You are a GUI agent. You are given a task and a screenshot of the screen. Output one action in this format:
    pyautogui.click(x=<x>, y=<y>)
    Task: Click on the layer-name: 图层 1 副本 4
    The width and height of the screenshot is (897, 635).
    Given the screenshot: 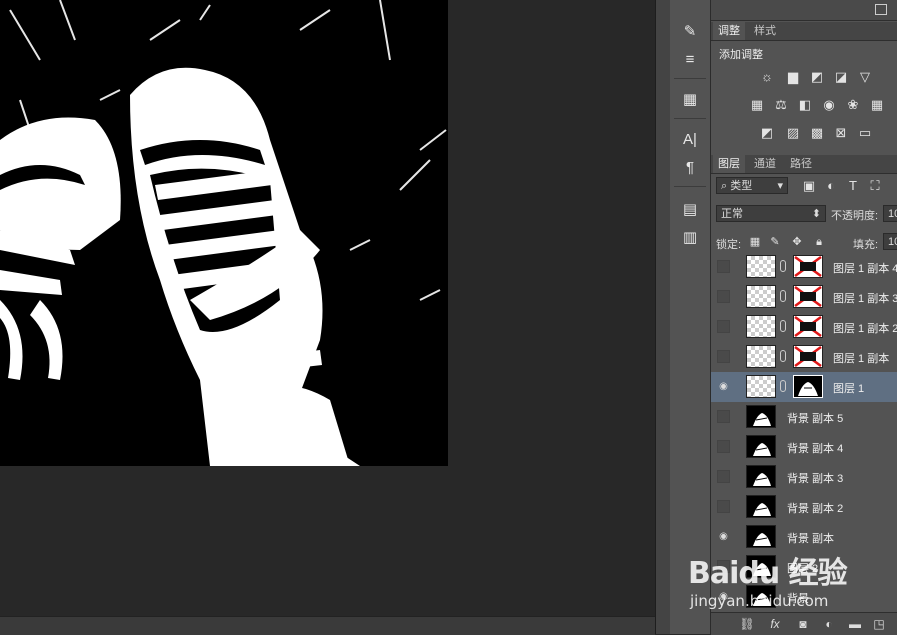 What is the action you would take?
    pyautogui.click(x=865, y=268)
    